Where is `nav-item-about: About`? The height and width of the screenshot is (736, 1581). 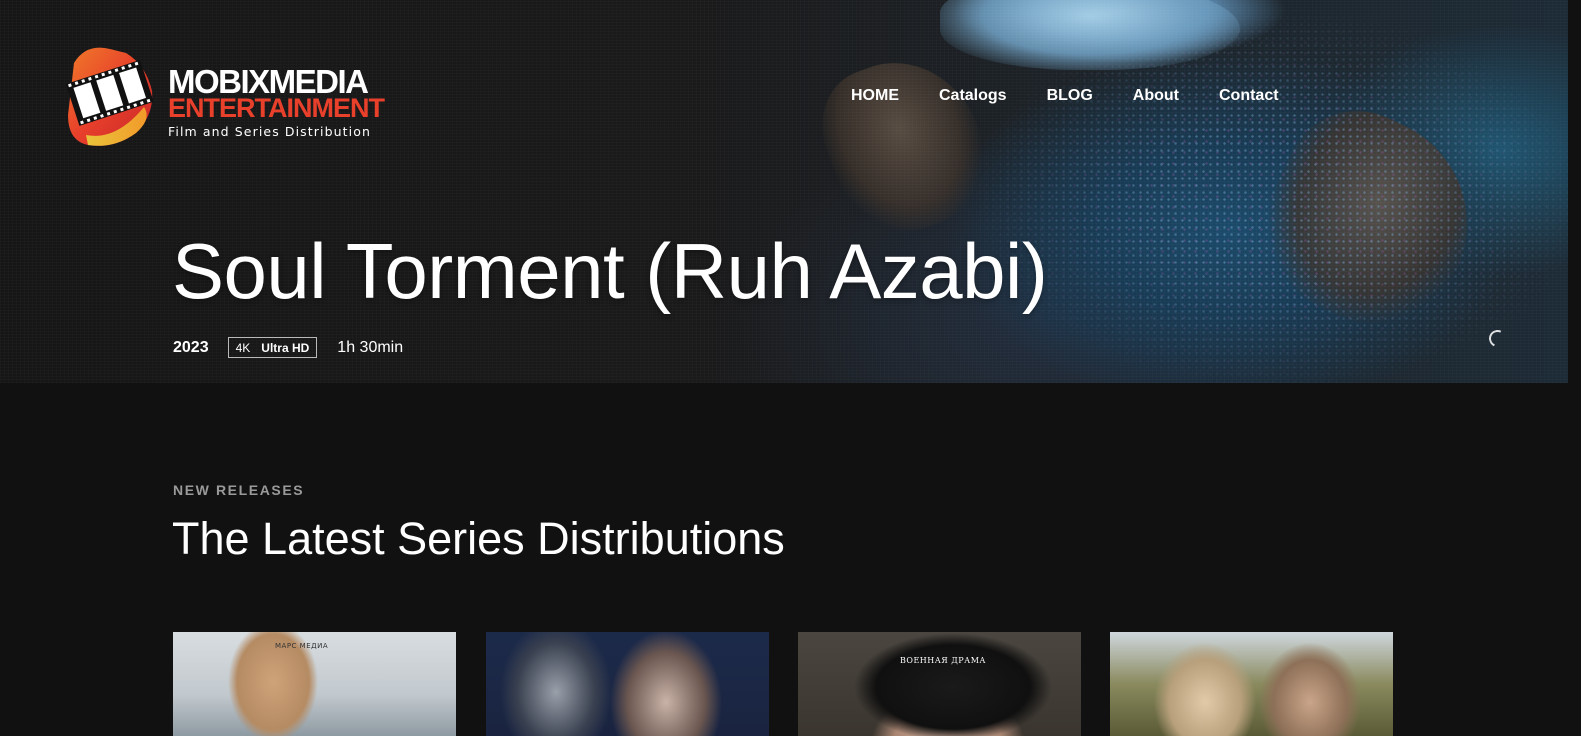 nav-item-about: About is located at coordinates (1156, 96).